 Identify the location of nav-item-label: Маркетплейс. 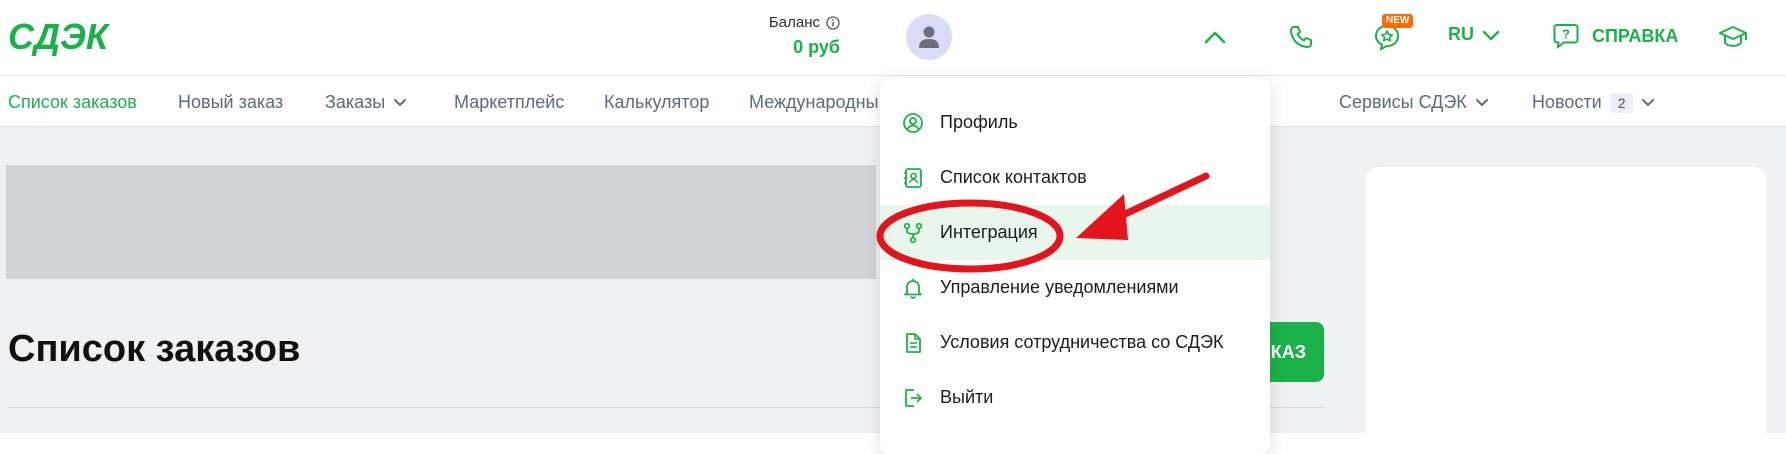
(509, 102).